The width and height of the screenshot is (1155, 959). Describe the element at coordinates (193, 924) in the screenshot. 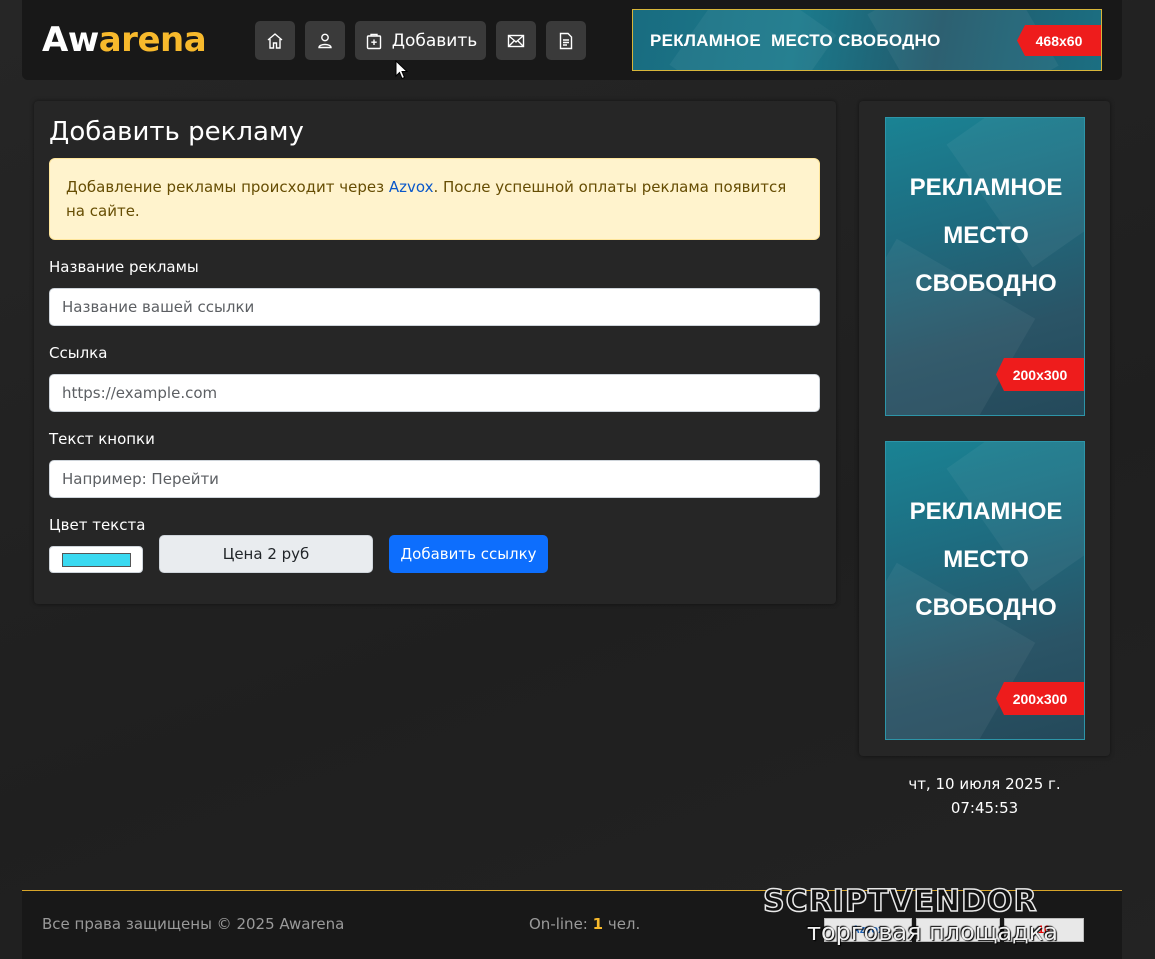

I see `copyright-text: Все права защищены © 2025 Awarena` at that location.